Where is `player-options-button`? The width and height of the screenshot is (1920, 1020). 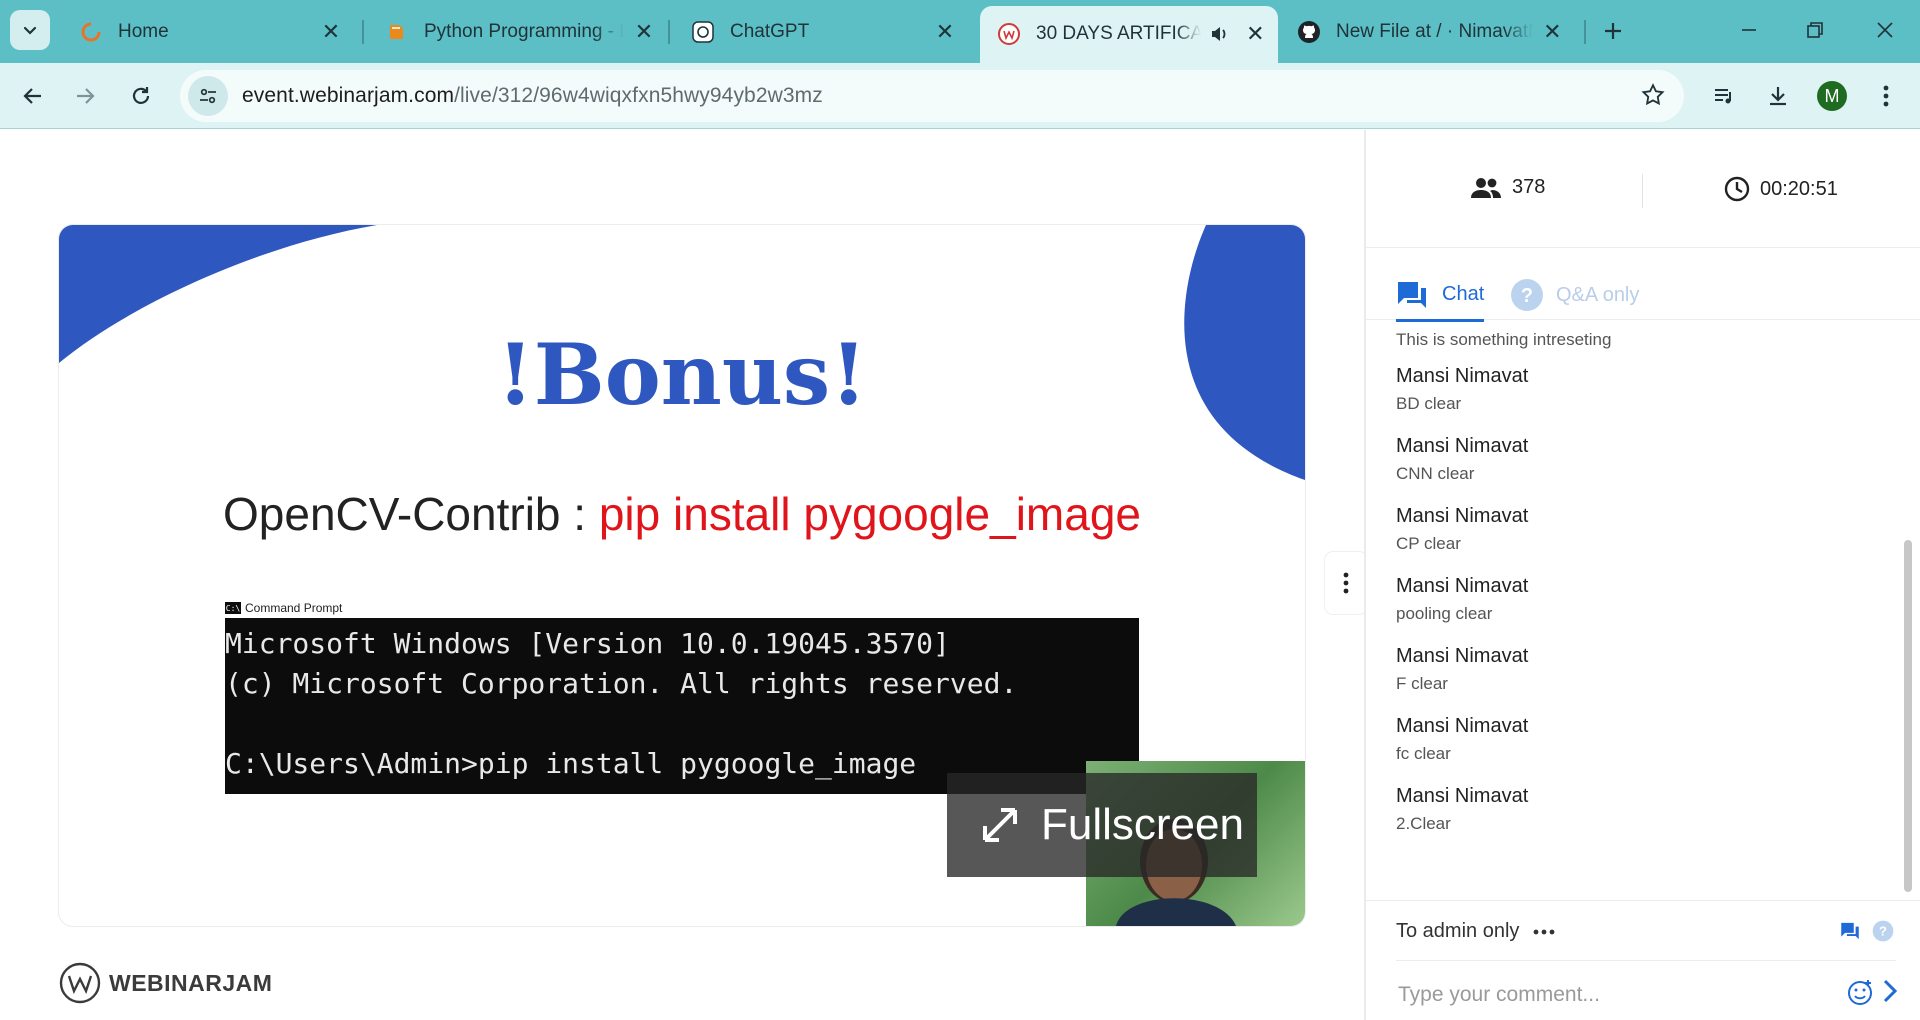 player-options-button is located at coordinates (1346, 583).